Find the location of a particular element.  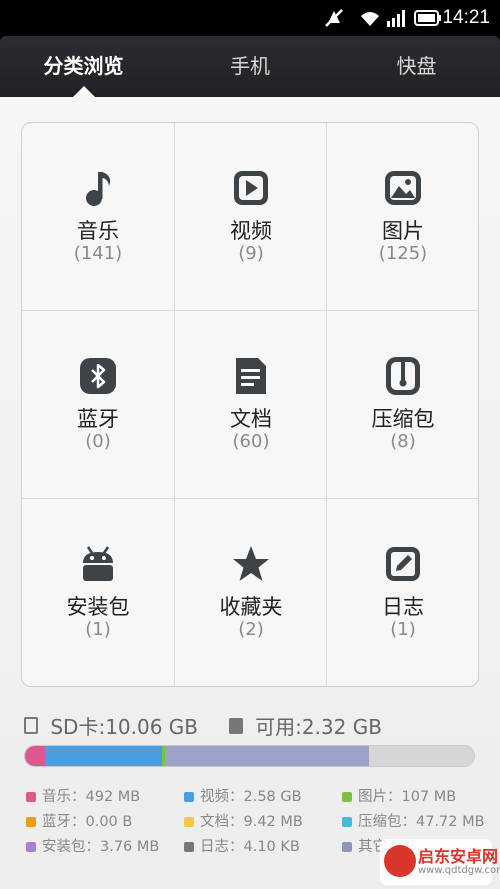

category-label: 日志 is located at coordinates (403, 607).